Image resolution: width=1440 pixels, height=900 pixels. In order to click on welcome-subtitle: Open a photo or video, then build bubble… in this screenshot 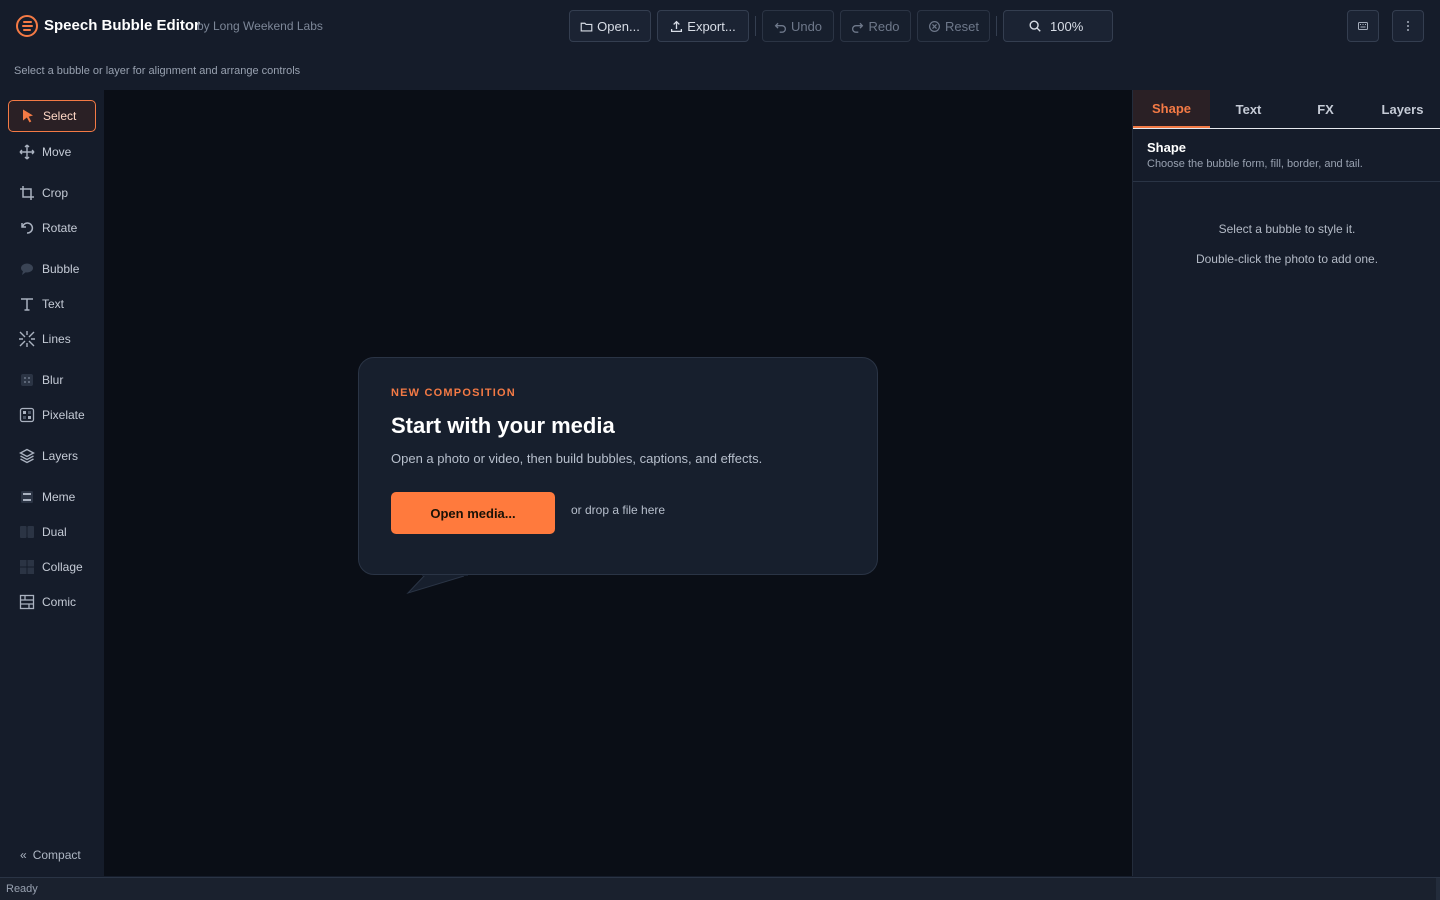, I will do `click(577, 458)`.